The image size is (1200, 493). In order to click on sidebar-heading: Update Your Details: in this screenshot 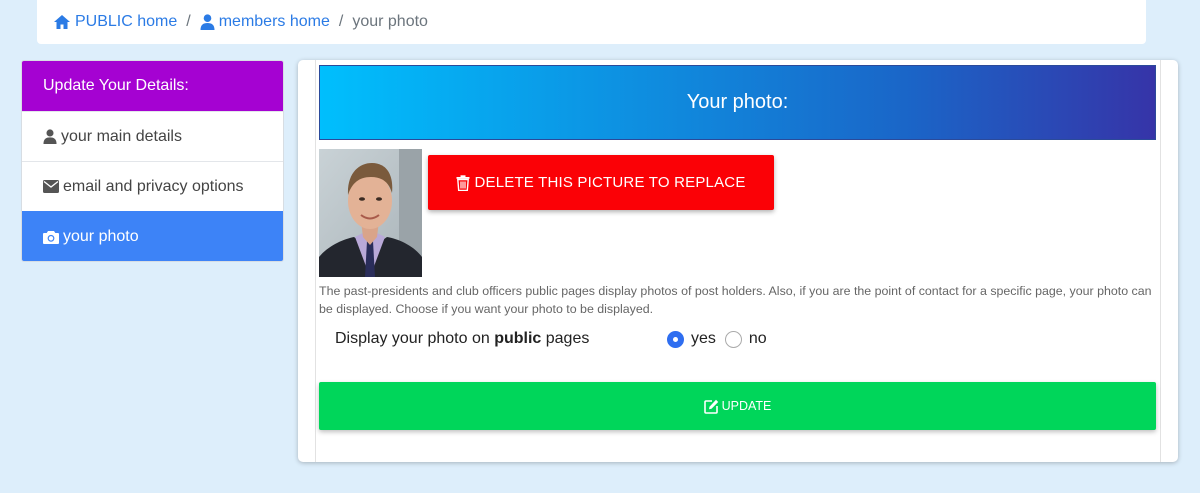, I will do `click(152, 86)`.